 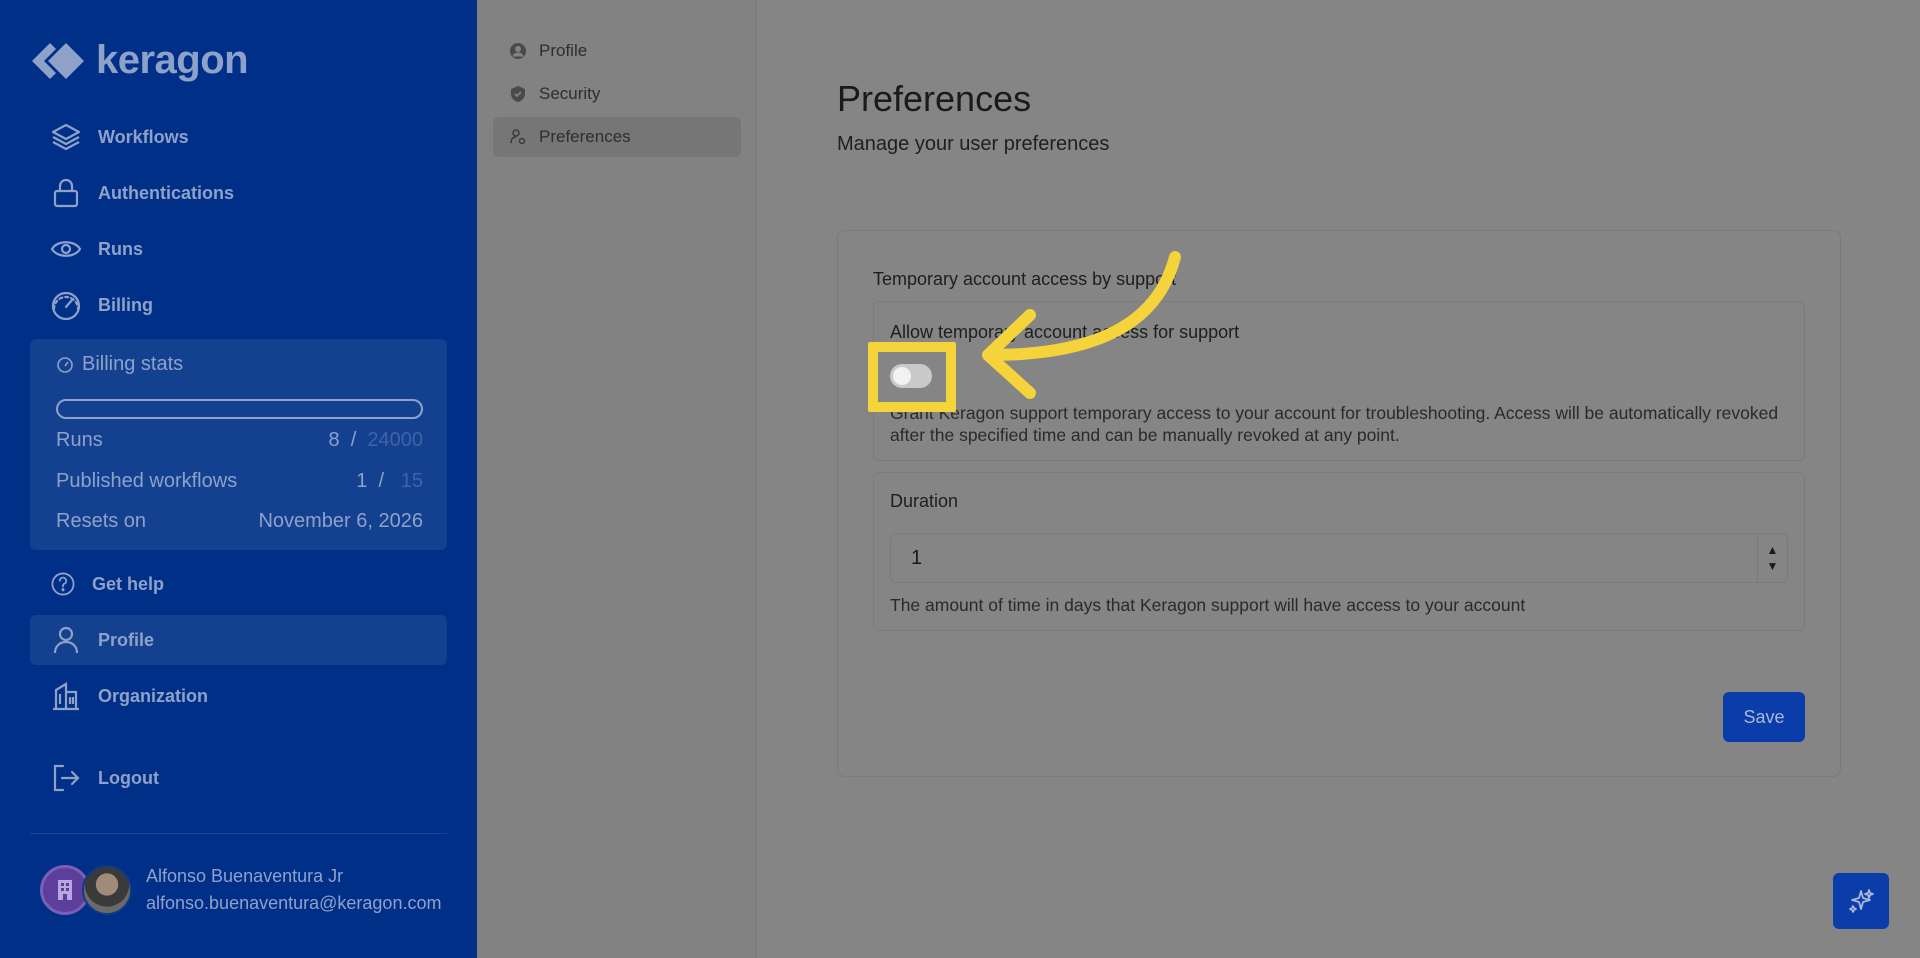 What do you see at coordinates (518, 94) in the screenshot?
I see `shield-check-icon` at bounding box center [518, 94].